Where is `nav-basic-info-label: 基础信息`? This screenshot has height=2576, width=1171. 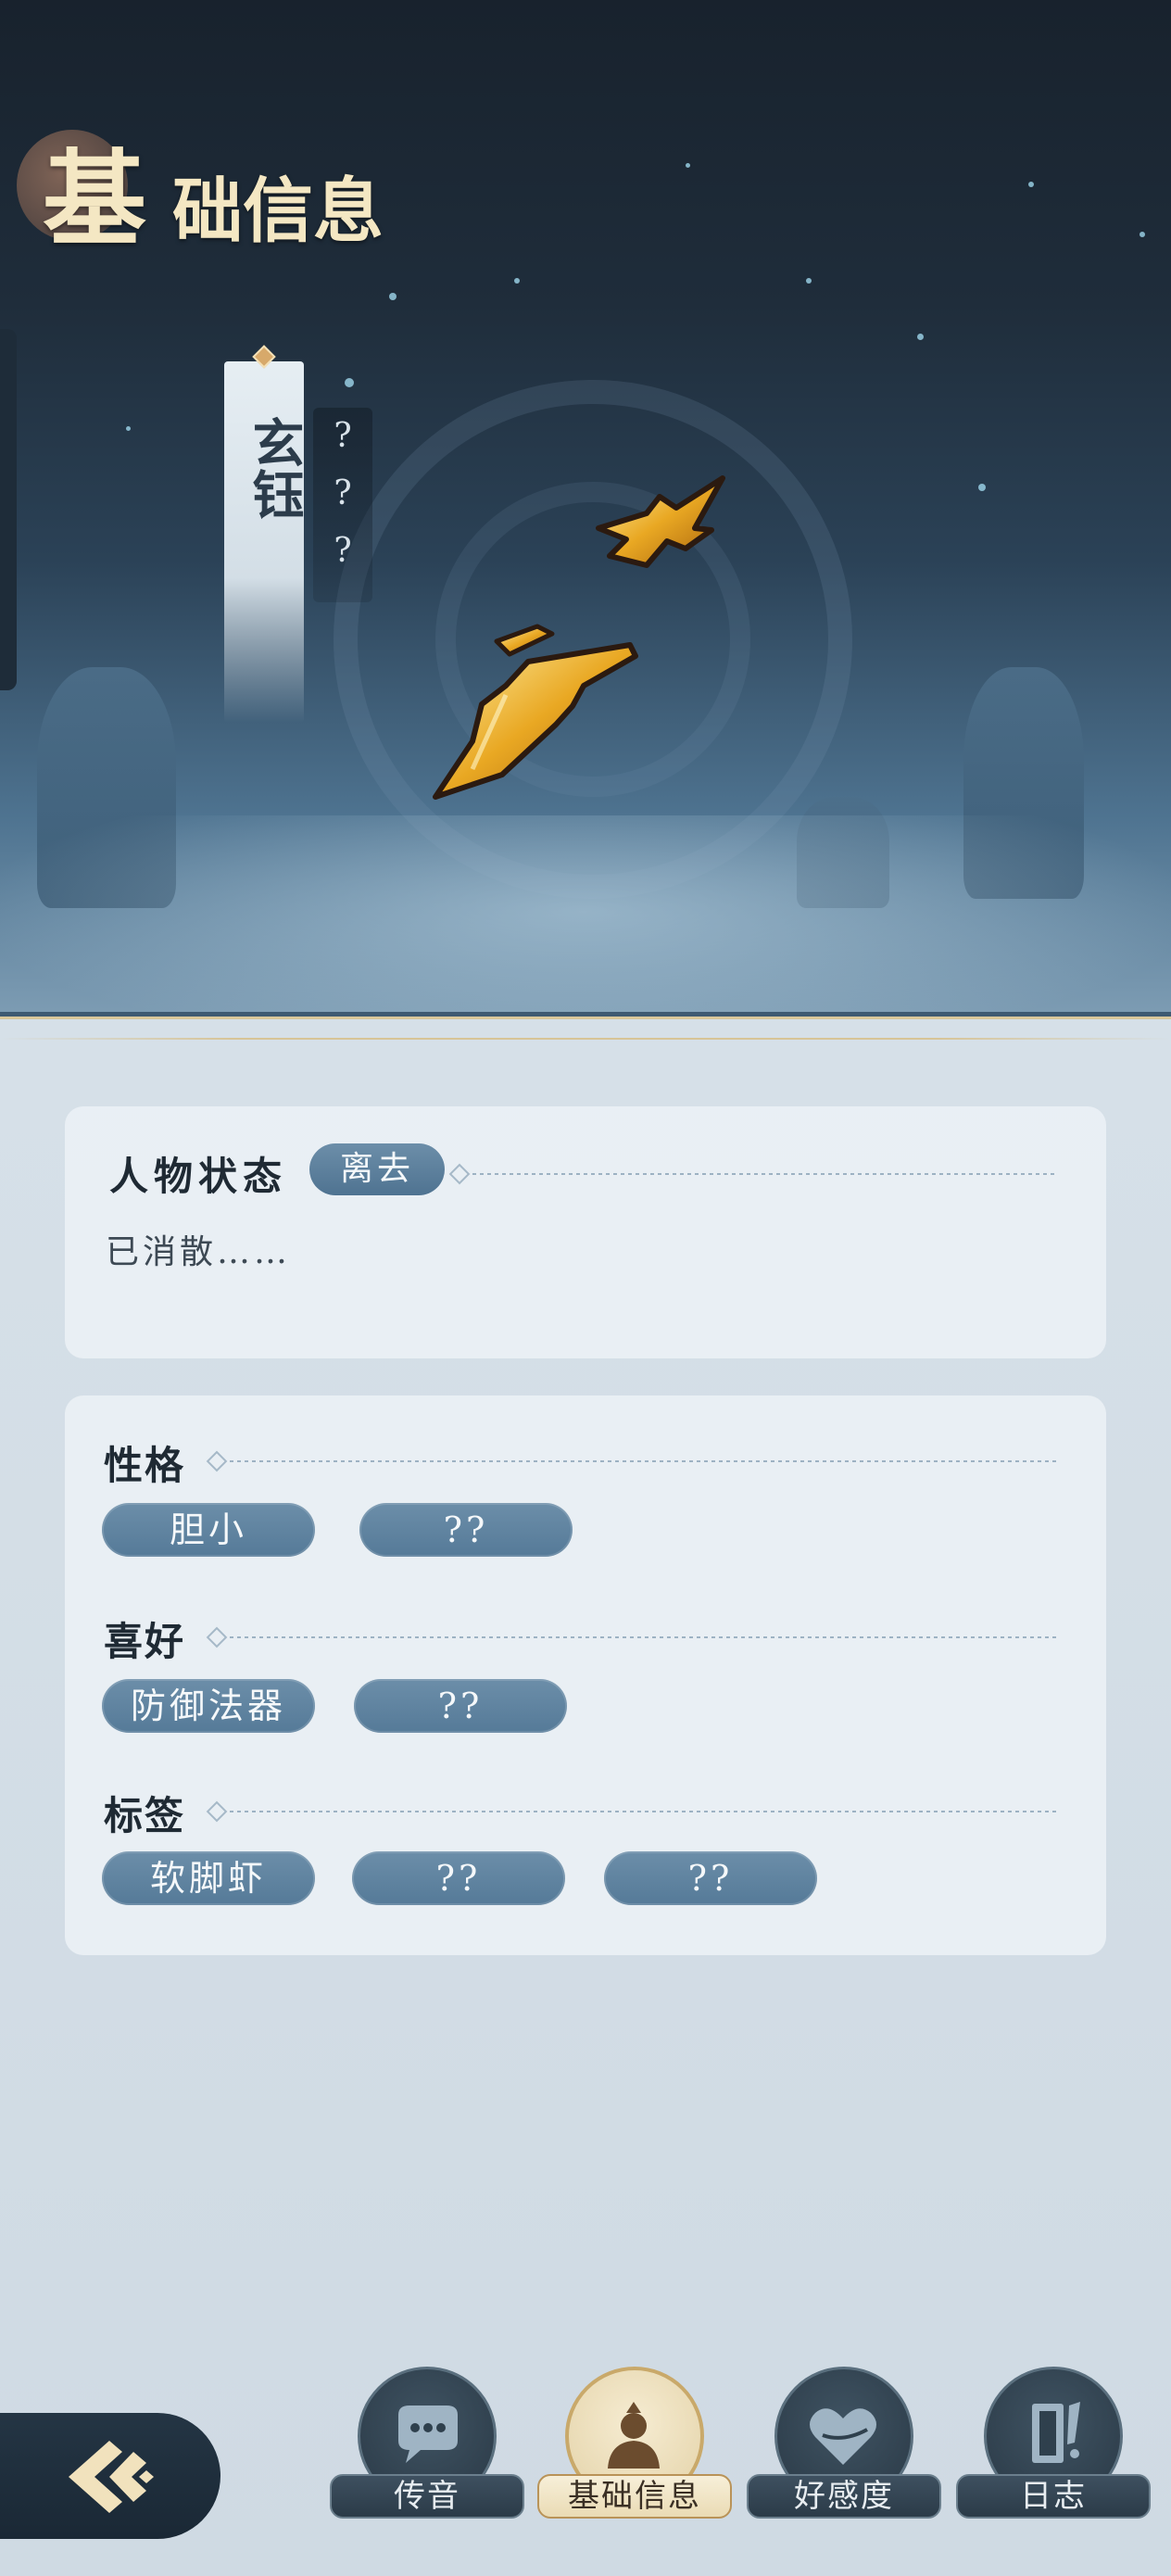
nav-basic-info-label: 基础信息 is located at coordinates (634, 2497).